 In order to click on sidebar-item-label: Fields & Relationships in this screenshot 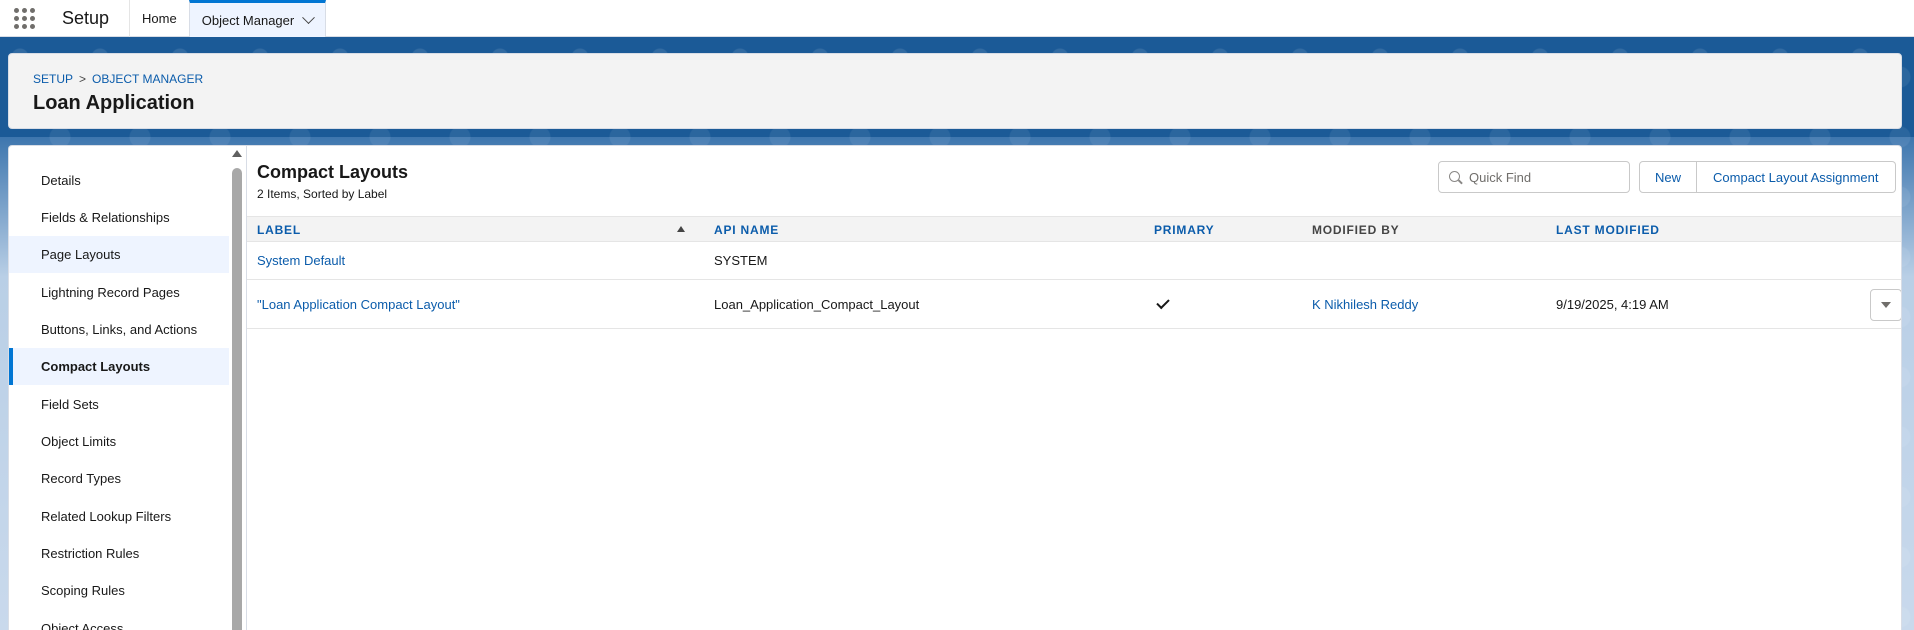, I will do `click(105, 217)`.